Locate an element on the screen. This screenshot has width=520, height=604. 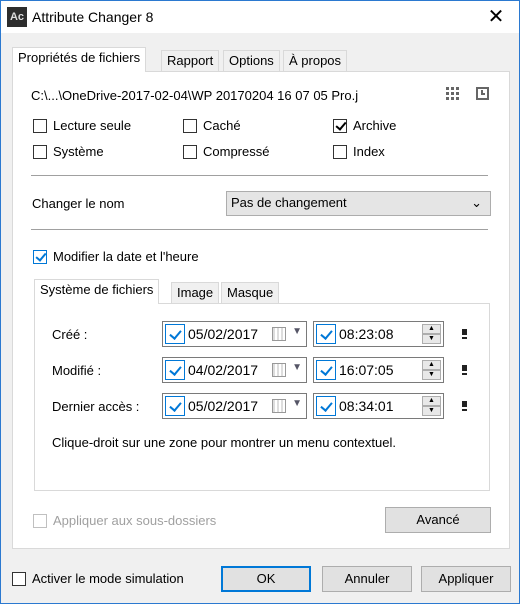
checkbox-label: Appliquer aux sous-dossiers is located at coordinates (135, 520).